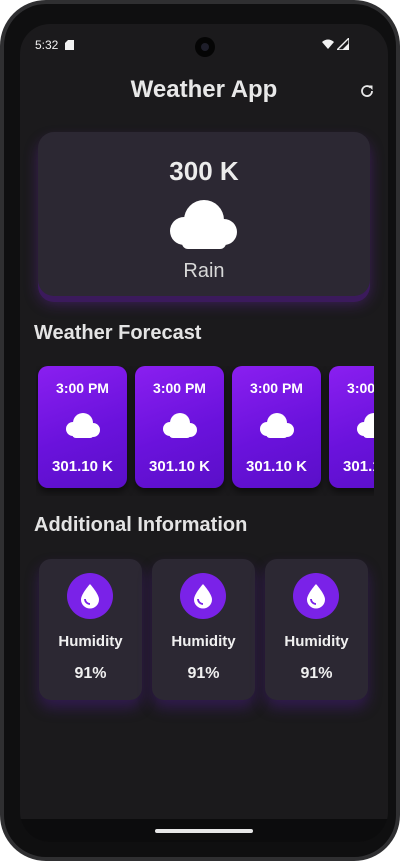 This screenshot has width=400, height=861. What do you see at coordinates (141, 525) in the screenshot?
I see `additional-info-title: Additional Information` at bounding box center [141, 525].